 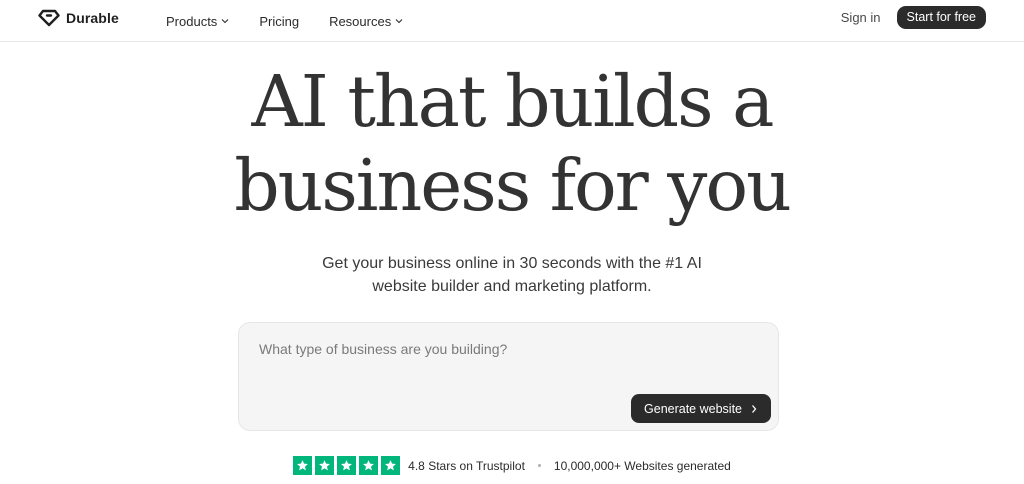 I want to click on nav-item-label: Resources, so click(x=360, y=21).